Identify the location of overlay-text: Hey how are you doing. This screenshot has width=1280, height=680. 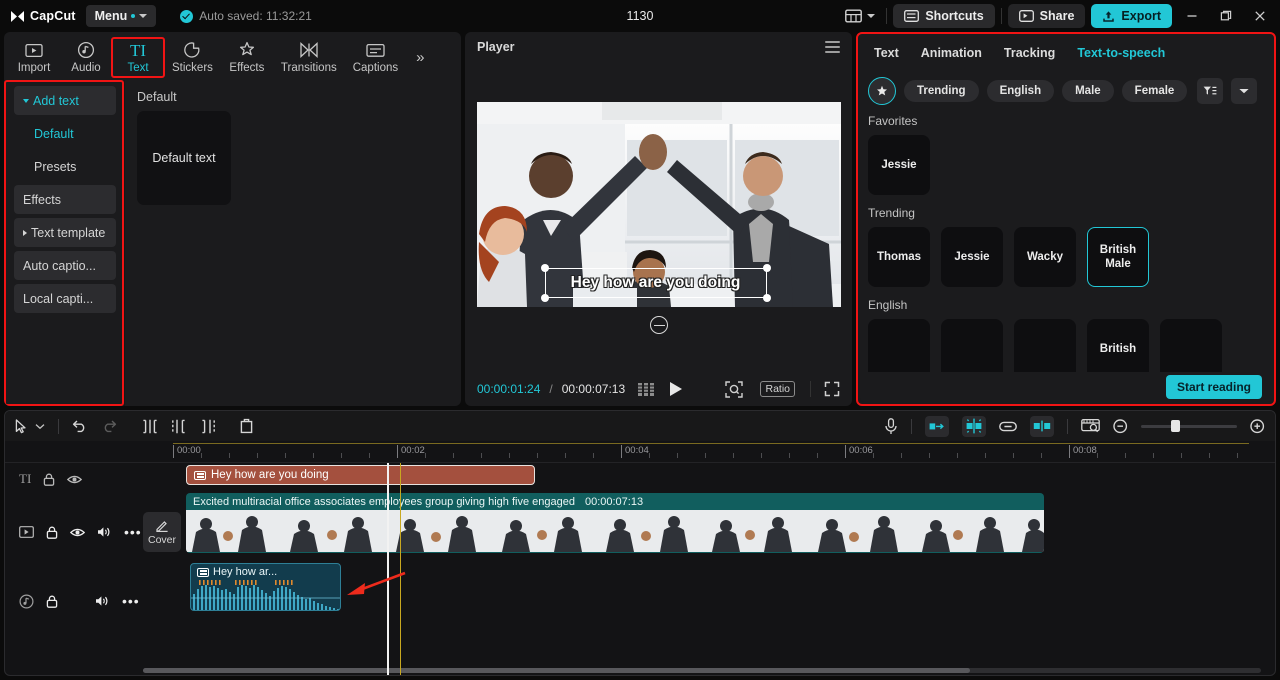
(656, 283).